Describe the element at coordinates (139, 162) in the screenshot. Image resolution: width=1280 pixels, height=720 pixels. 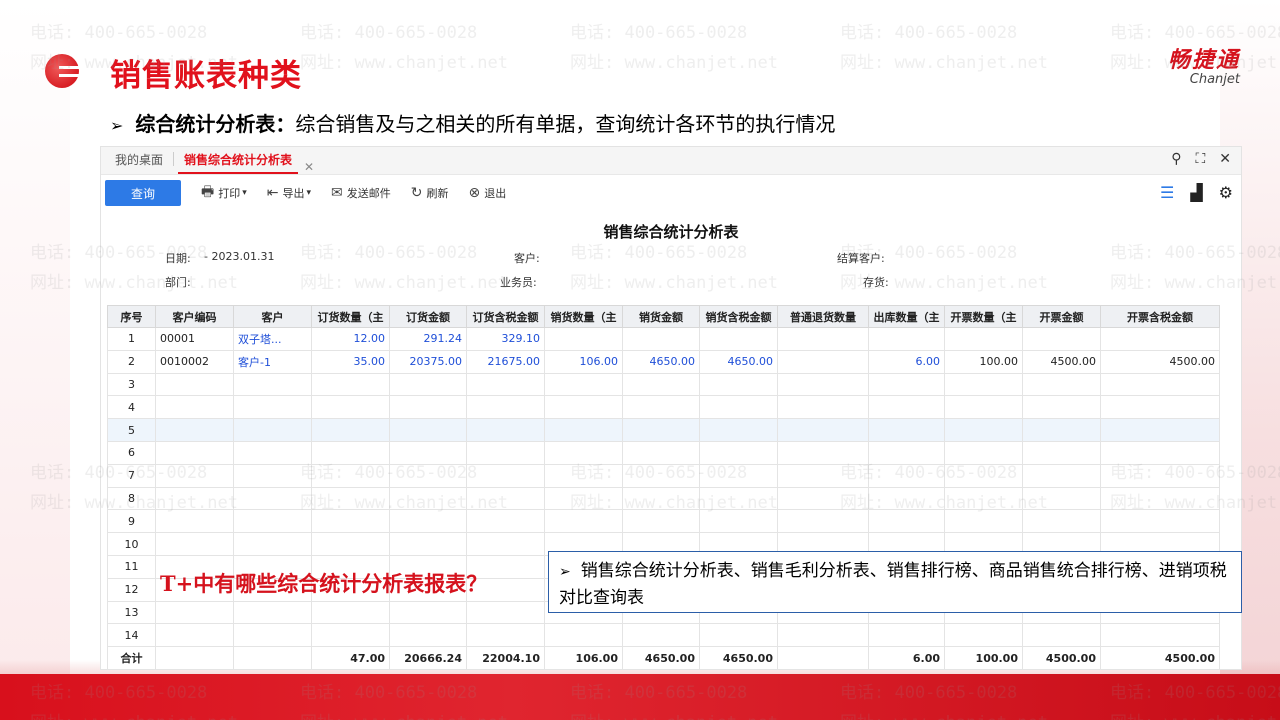
I see `tab-my-desktop: 我的桌面` at that location.